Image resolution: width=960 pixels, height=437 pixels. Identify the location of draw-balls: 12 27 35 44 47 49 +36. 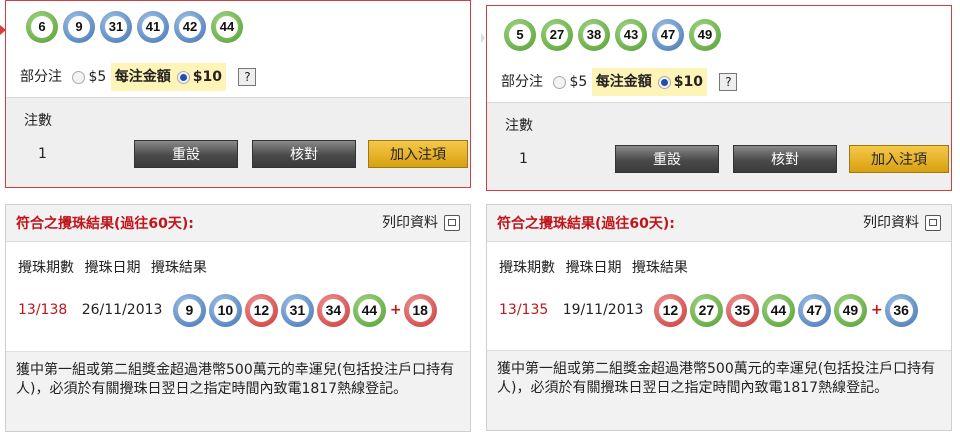
(787, 310).